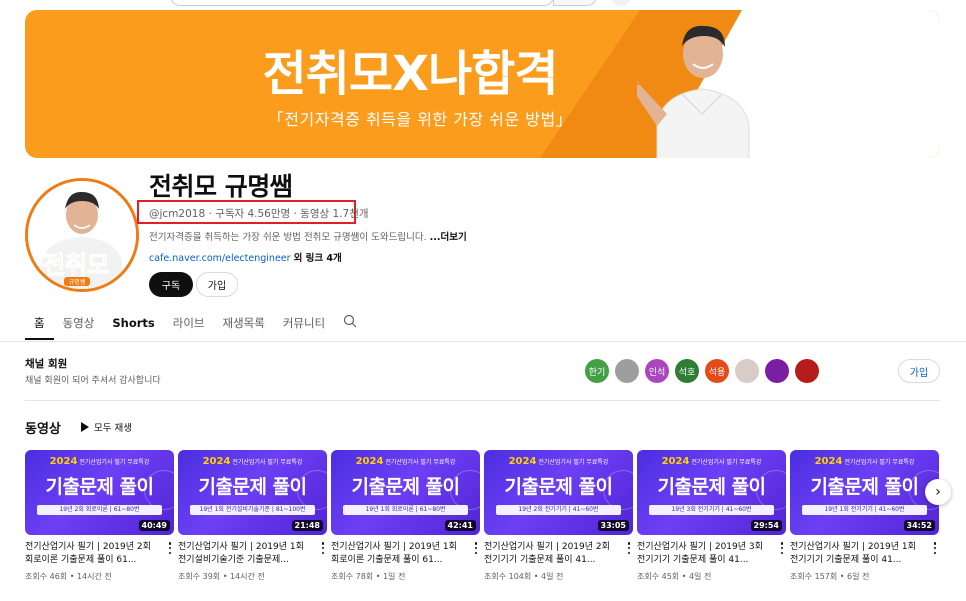  What do you see at coordinates (113, 428) in the screenshot?
I see `play-all-label: 모두 재생` at bounding box center [113, 428].